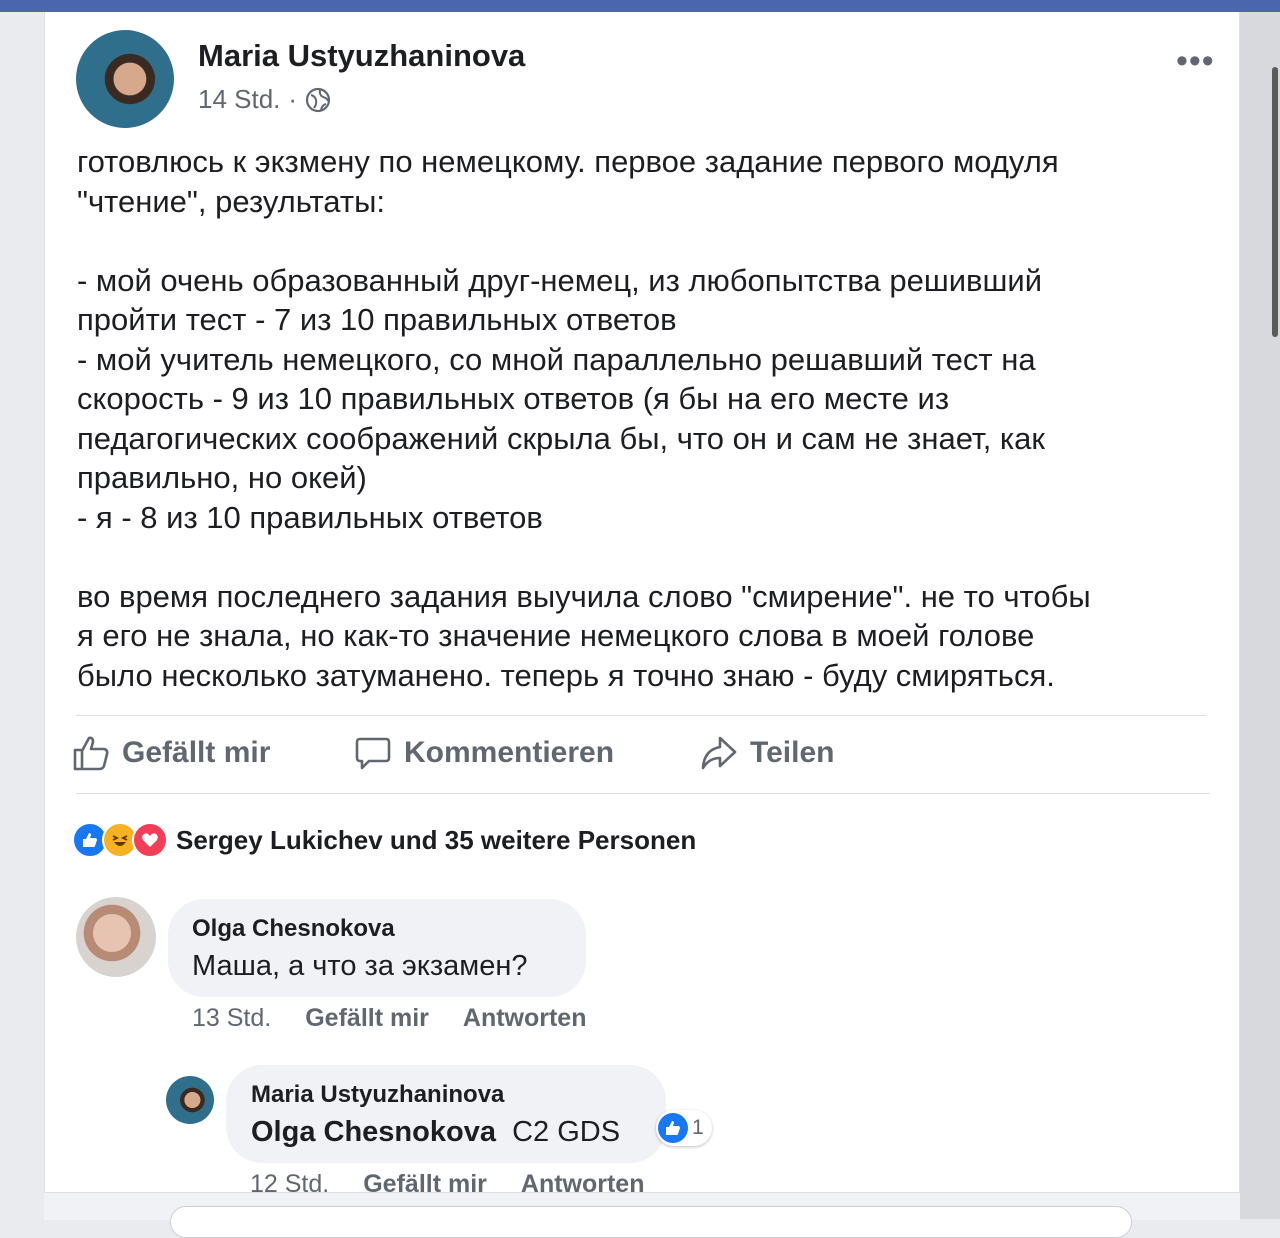 The width and height of the screenshot is (1280, 1238). Describe the element at coordinates (719, 753) in the screenshot. I see `share-icon` at that location.